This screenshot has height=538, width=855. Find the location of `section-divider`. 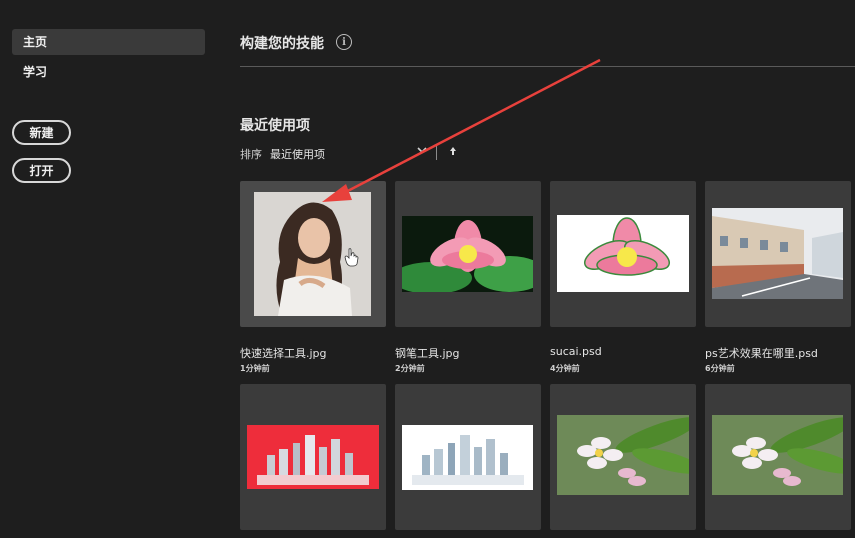

section-divider is located at coordinates (547, 66).